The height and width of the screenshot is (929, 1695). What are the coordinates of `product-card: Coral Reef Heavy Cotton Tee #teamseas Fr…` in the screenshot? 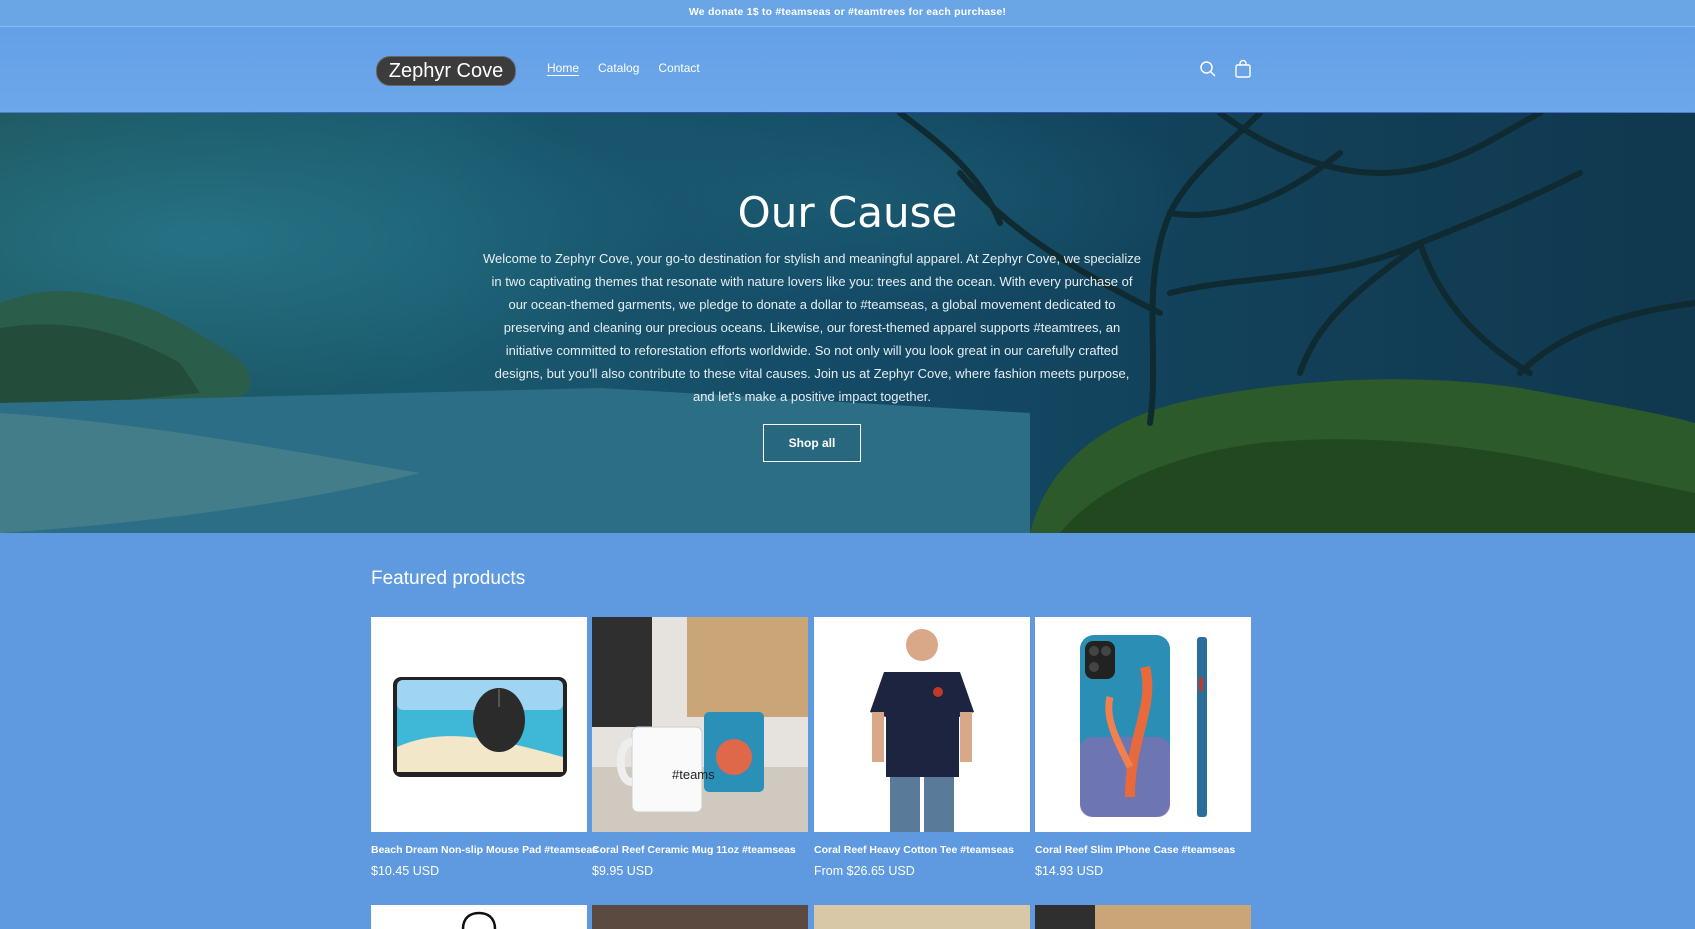 It's located at (922, 747).